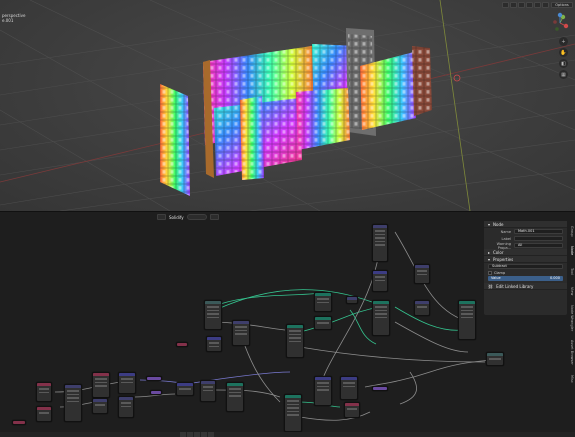  What do you see at coordinates (467, 320) in the screenshot?
I see `node-join-geometry` at bounding box center [467, 320].